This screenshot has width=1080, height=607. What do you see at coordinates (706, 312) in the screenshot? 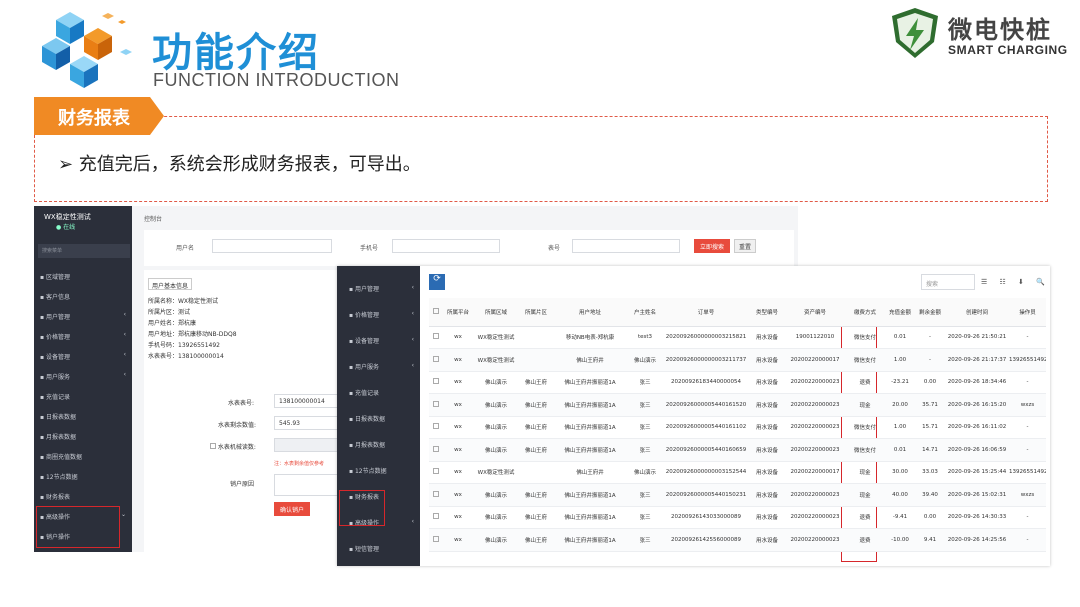
I see `column-header: 订单号` at bounding box center [706, 312].